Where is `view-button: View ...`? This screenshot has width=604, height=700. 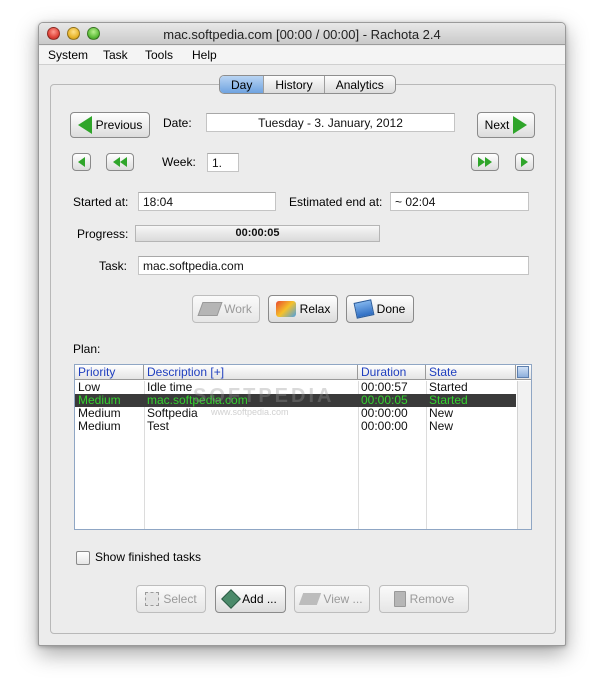
view-button: View ... is located at coordinates (332, 599).